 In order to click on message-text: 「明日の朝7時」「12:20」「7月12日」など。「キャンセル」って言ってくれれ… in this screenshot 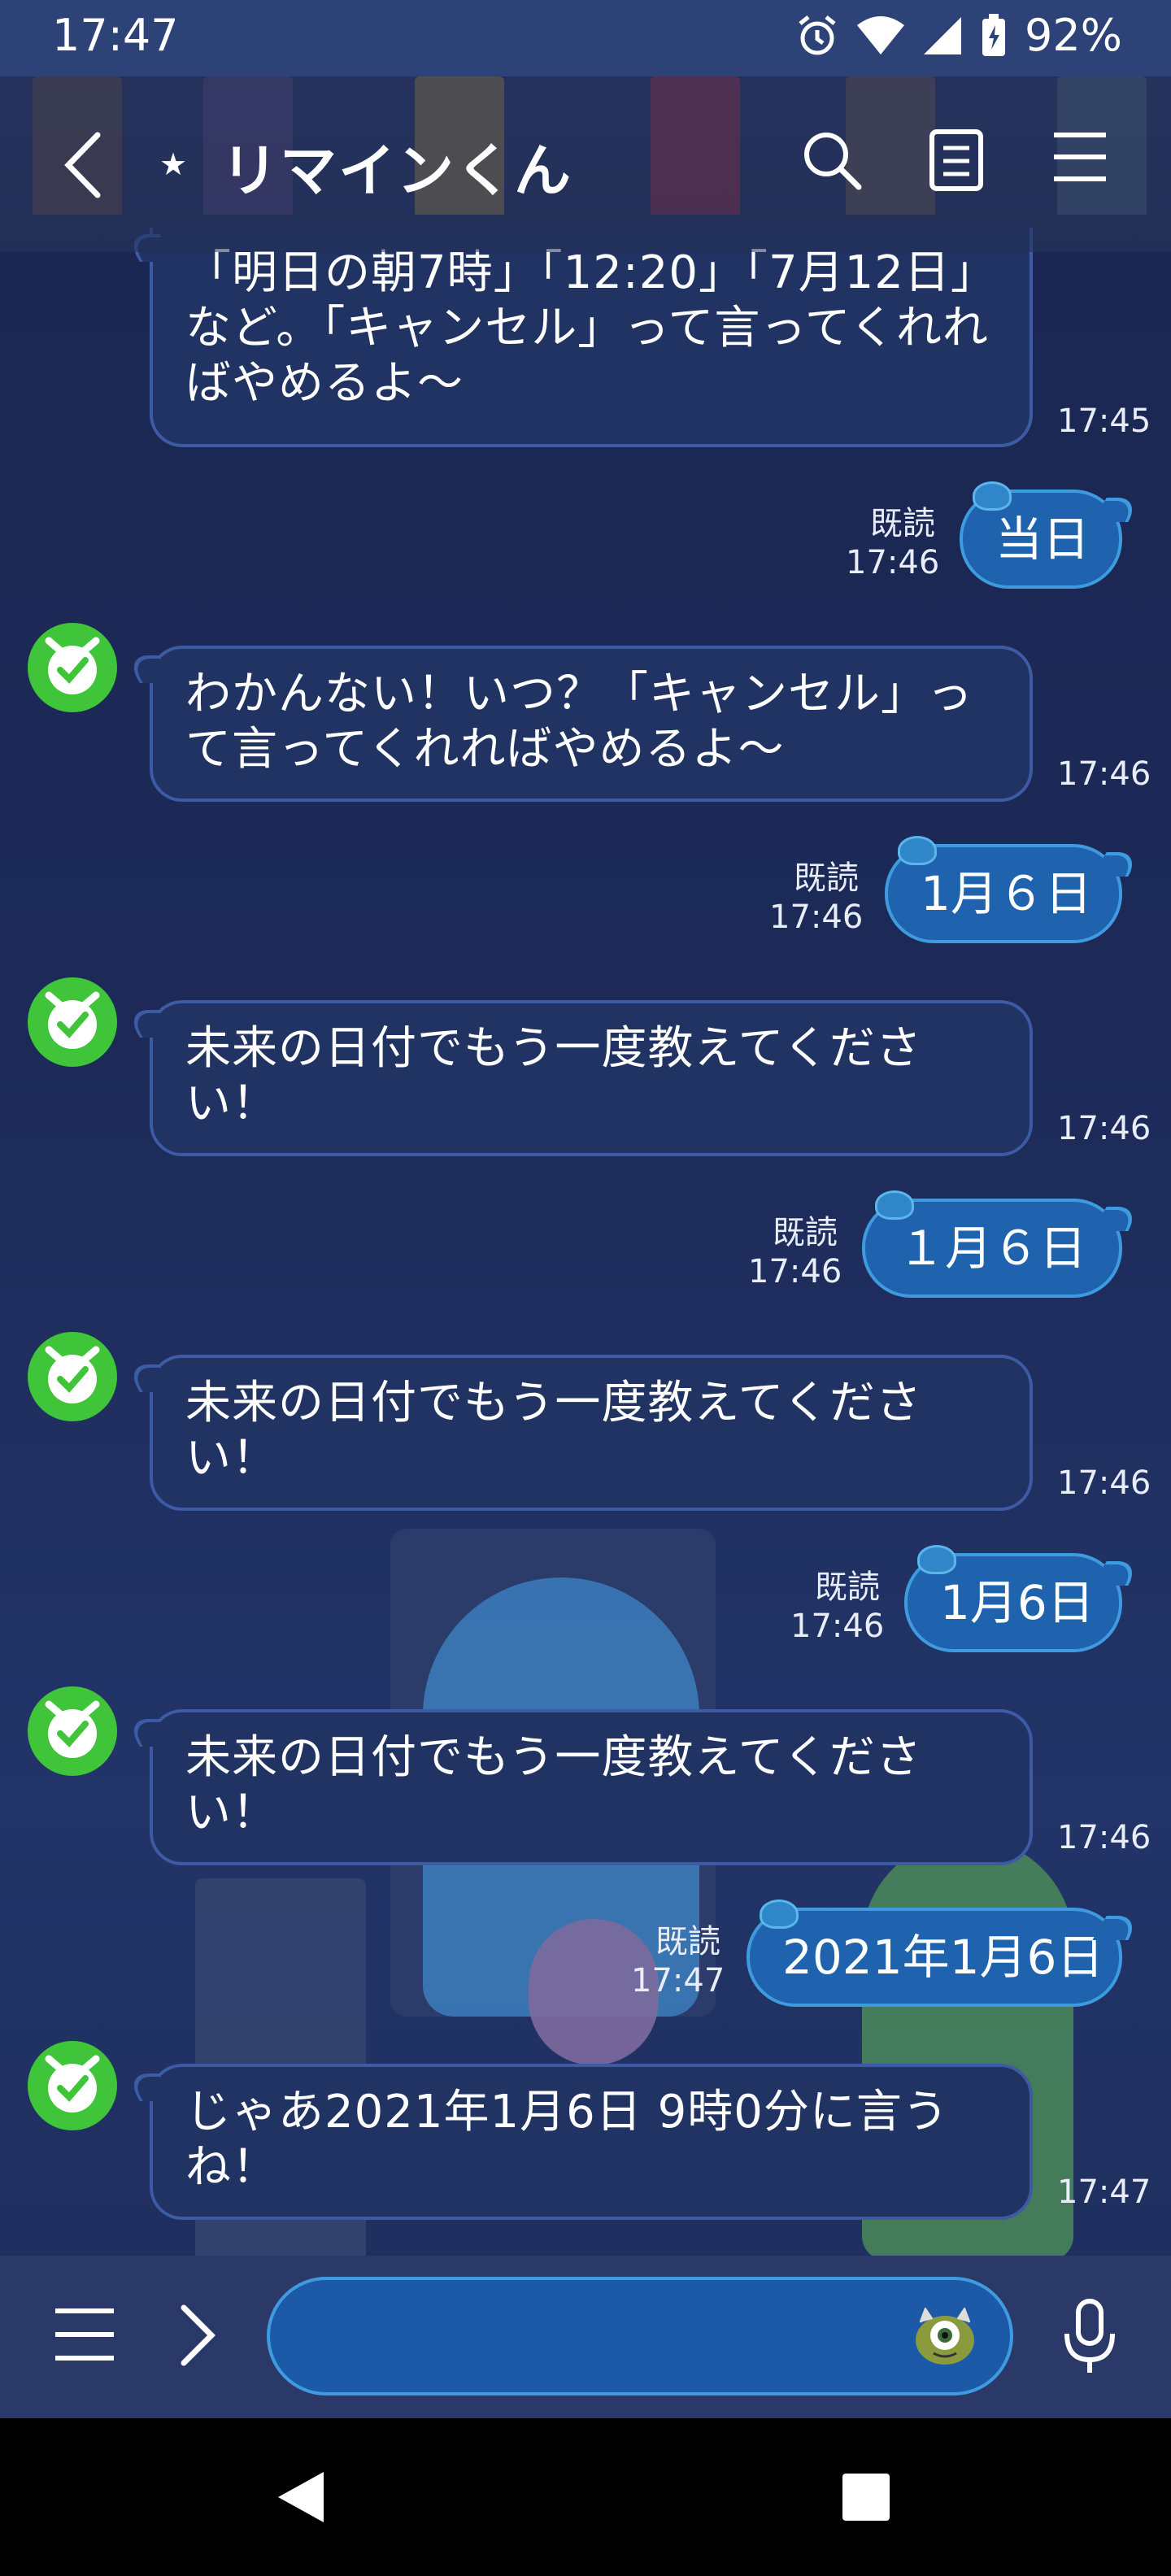, I will do `click(591, 328)`.